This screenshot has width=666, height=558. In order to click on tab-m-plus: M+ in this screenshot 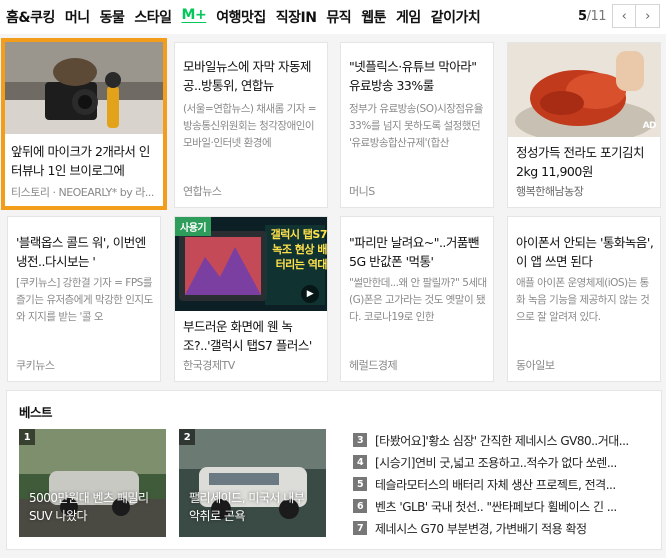, I will do `click(194, 17)`.